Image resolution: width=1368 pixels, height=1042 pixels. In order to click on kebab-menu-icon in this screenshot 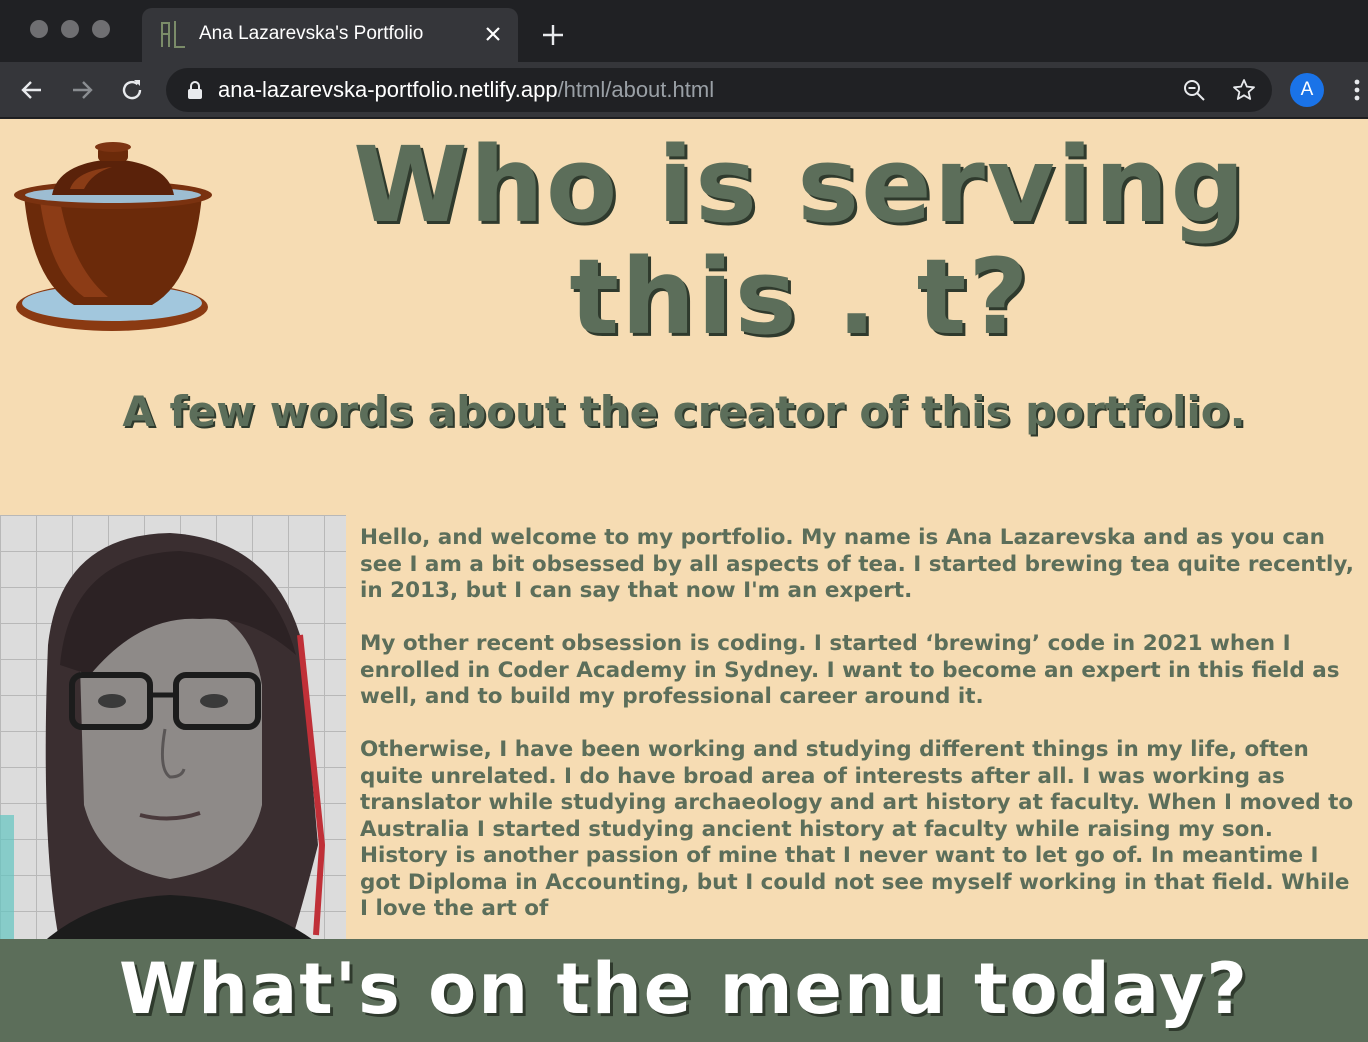, I will do `click(1357, 90)`.